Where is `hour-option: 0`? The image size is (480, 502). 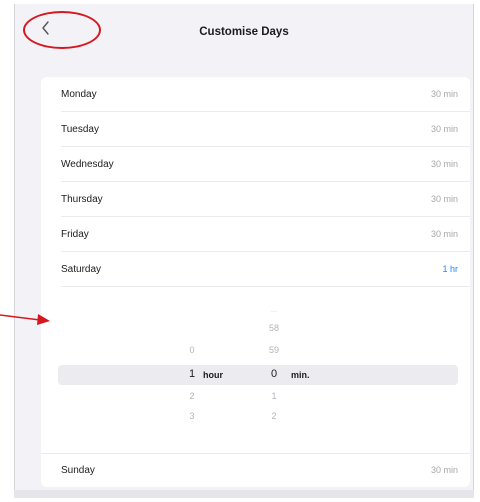
hour-option: 0 is located at coordinates (192, 350).